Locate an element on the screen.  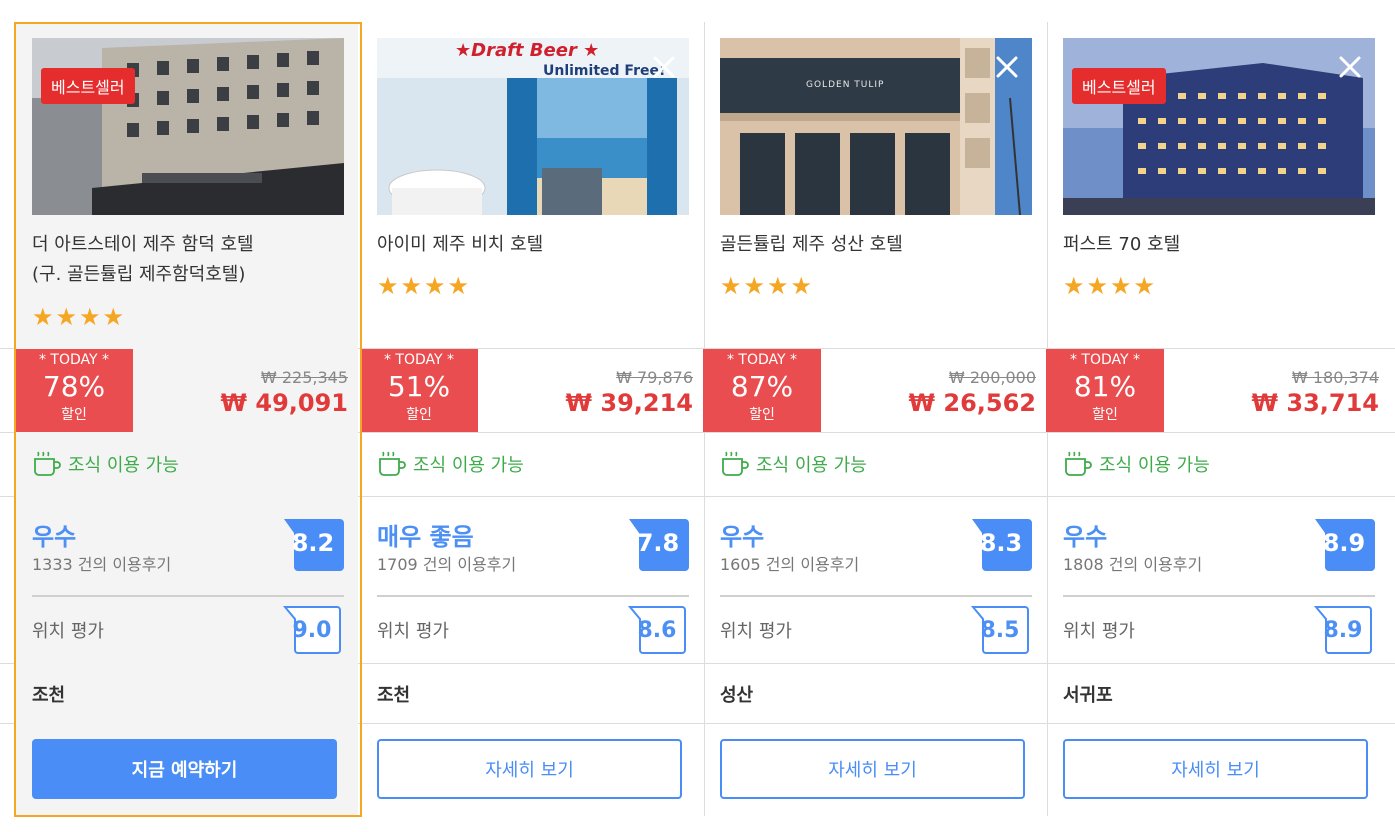
hotel-name: 퍼스트 70 호텔 is located at coordinates (1223, 245).